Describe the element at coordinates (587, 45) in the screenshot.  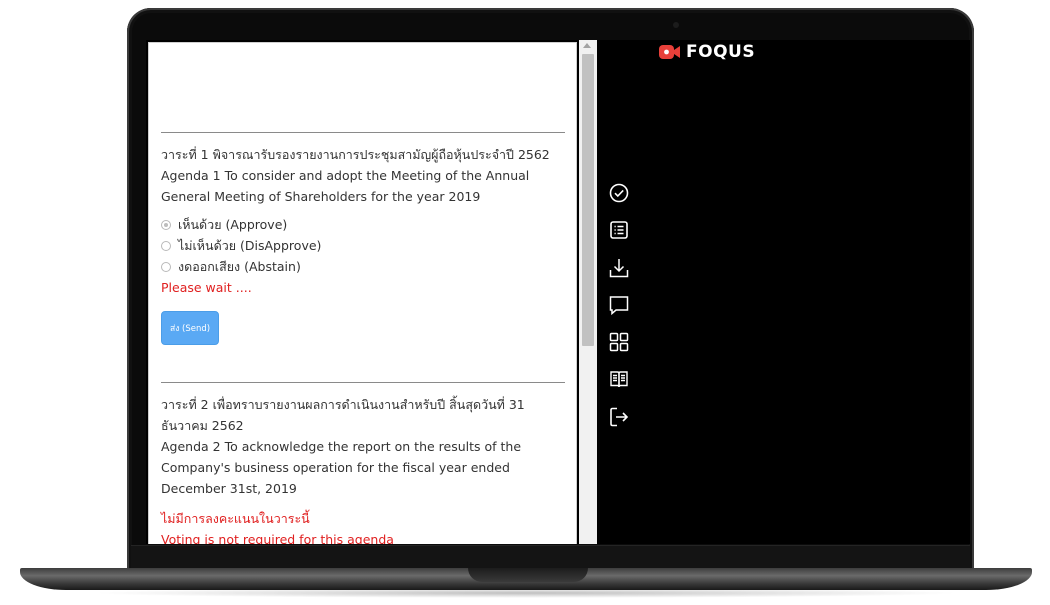
I see `scroll-up-arrow` at that location.